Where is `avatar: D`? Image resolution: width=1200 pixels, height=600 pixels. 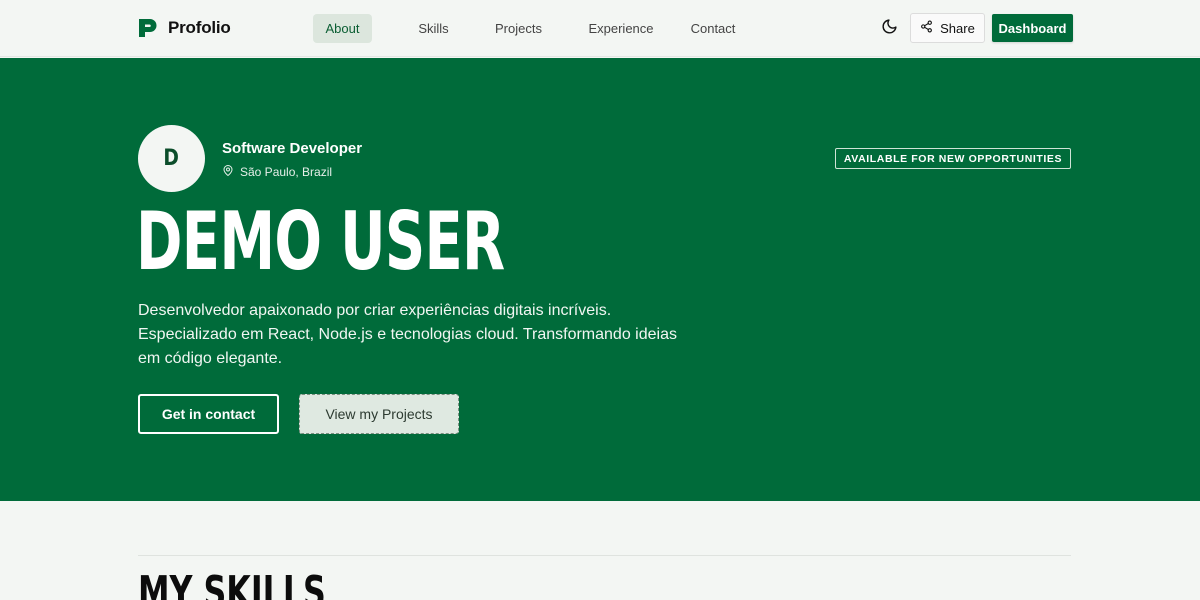
avatar: D is located at coordinates (171, 158).